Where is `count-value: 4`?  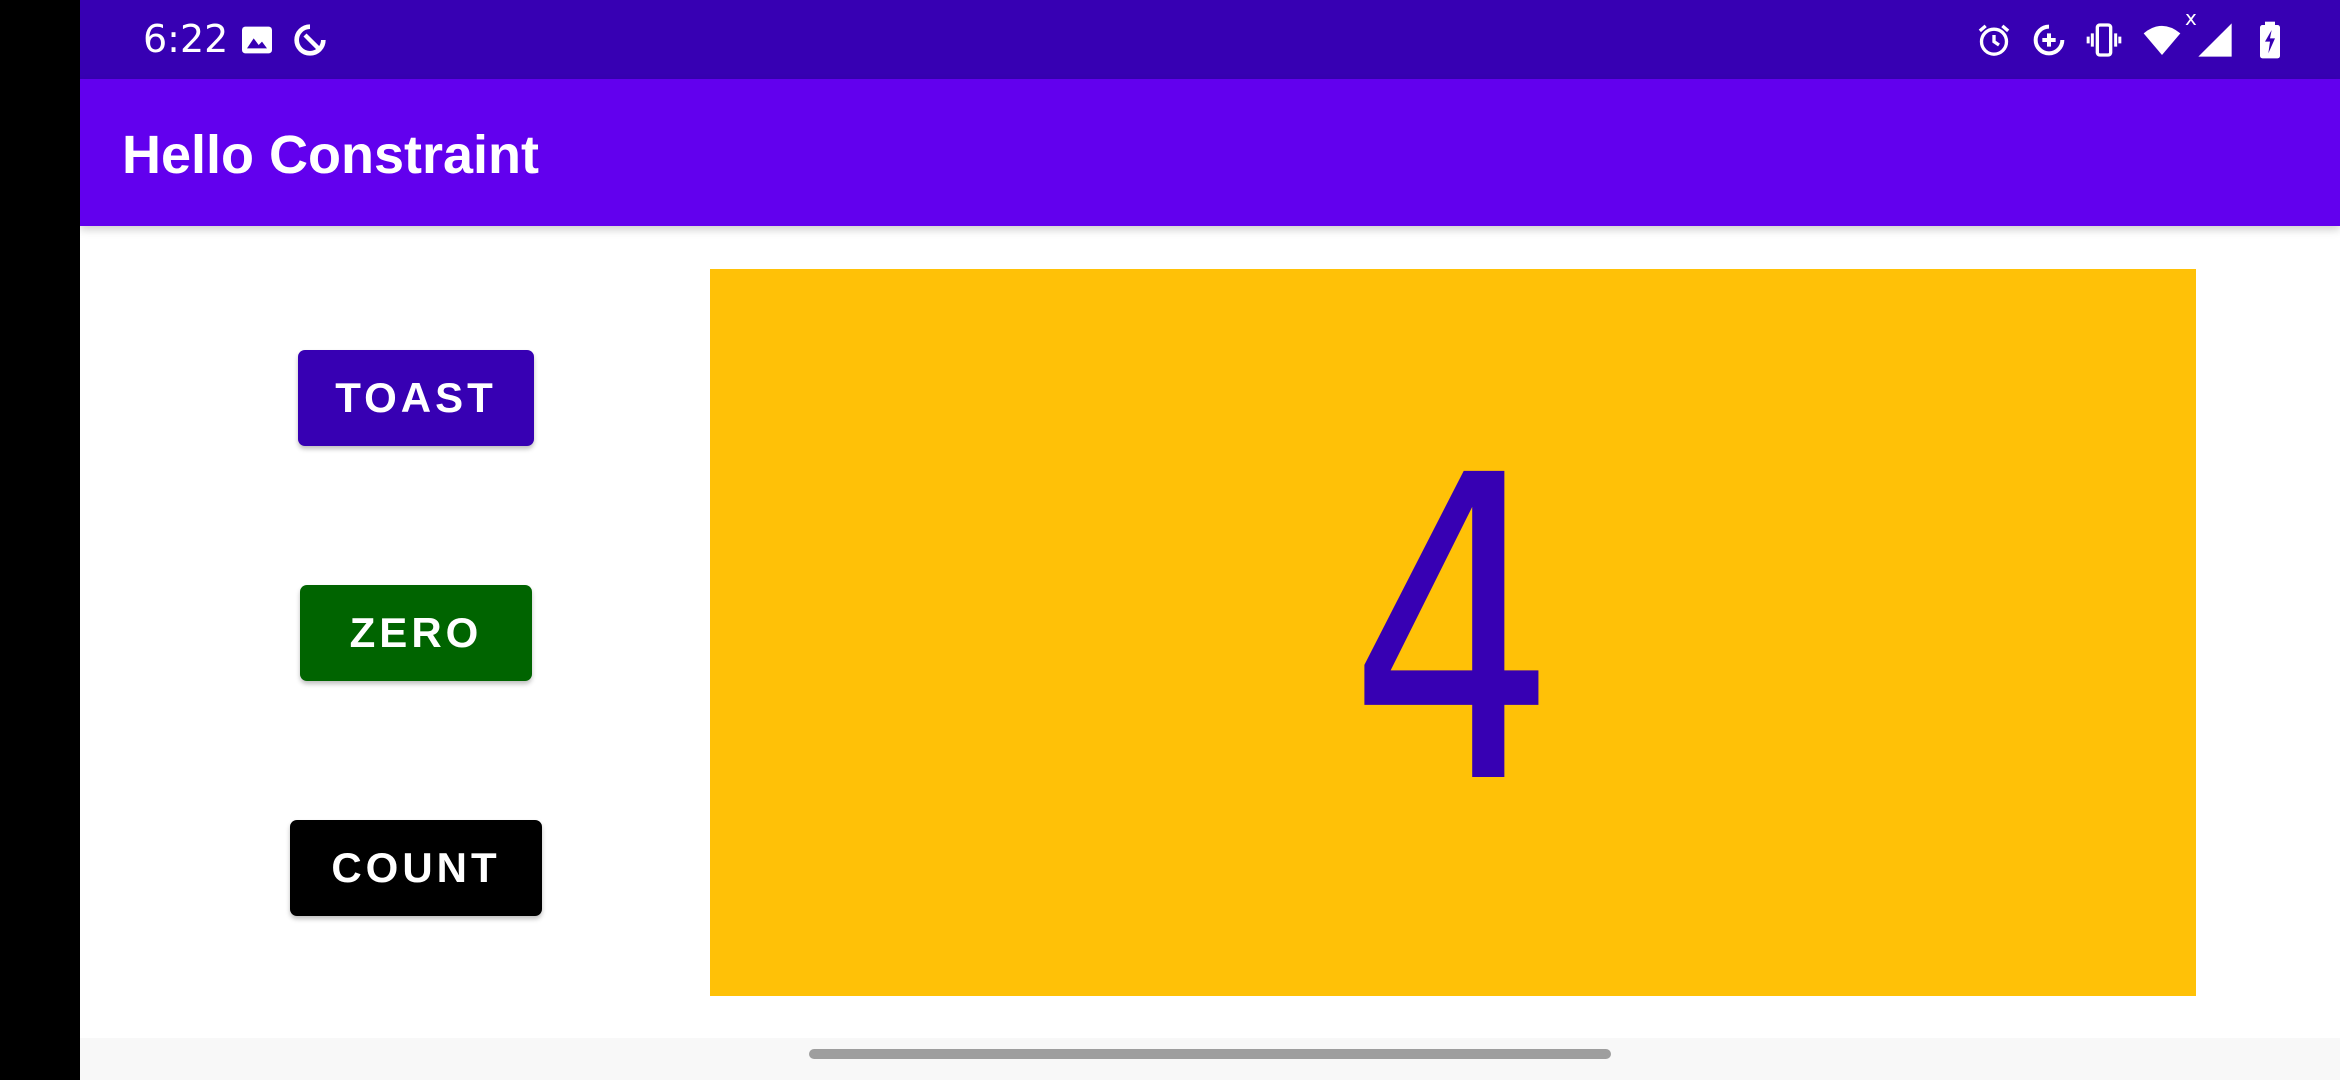
count-value: 4 is located at coordinates (1453, 632).